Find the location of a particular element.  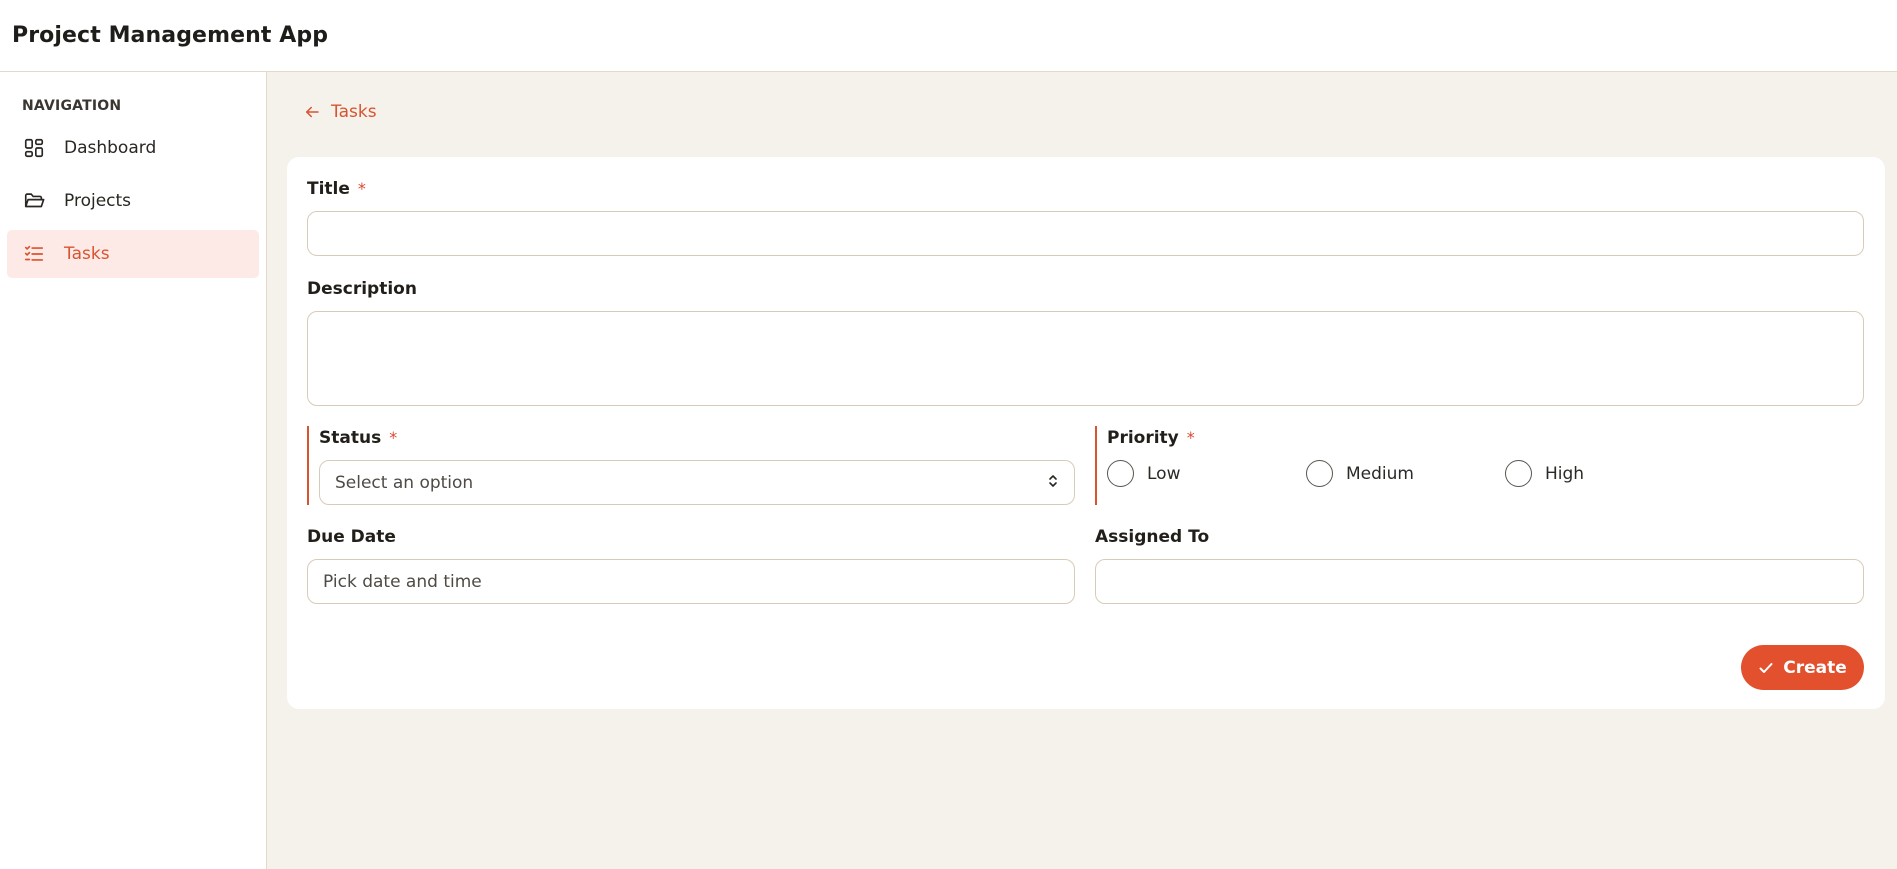

priority-group-indicator is located at coordinates (1096, 465).